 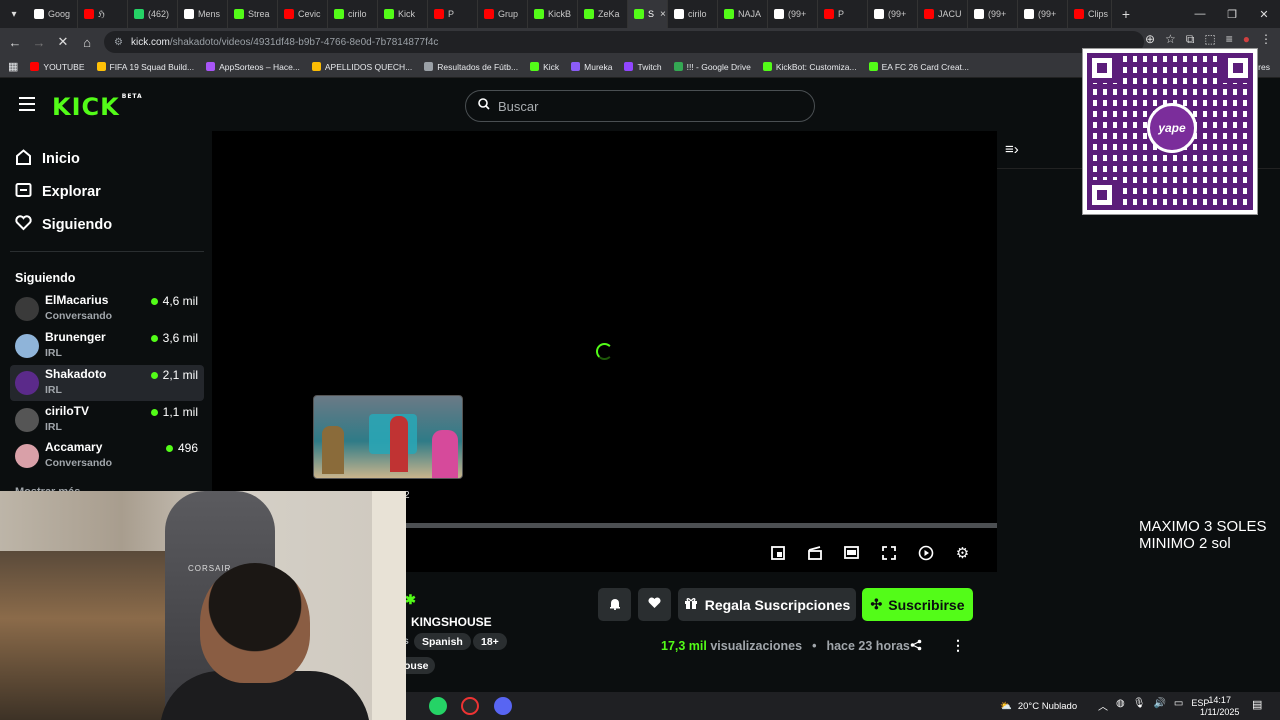 I want to click on subscribe-button: ✣ Suscribirse, so click(x=917, y=604).